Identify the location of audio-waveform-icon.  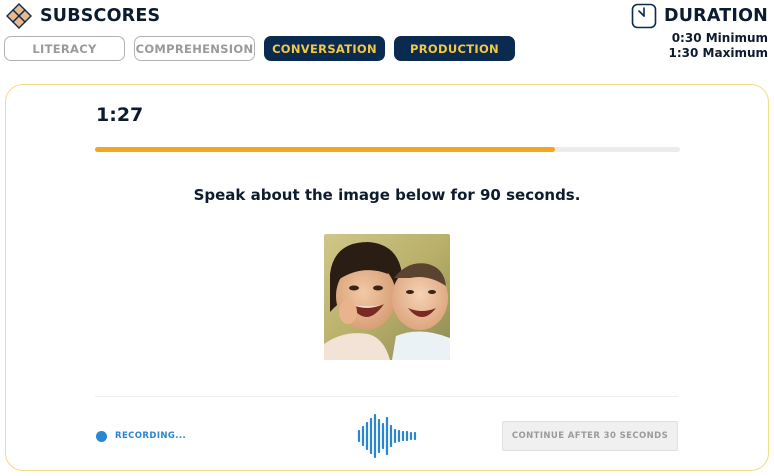
(387, 436).